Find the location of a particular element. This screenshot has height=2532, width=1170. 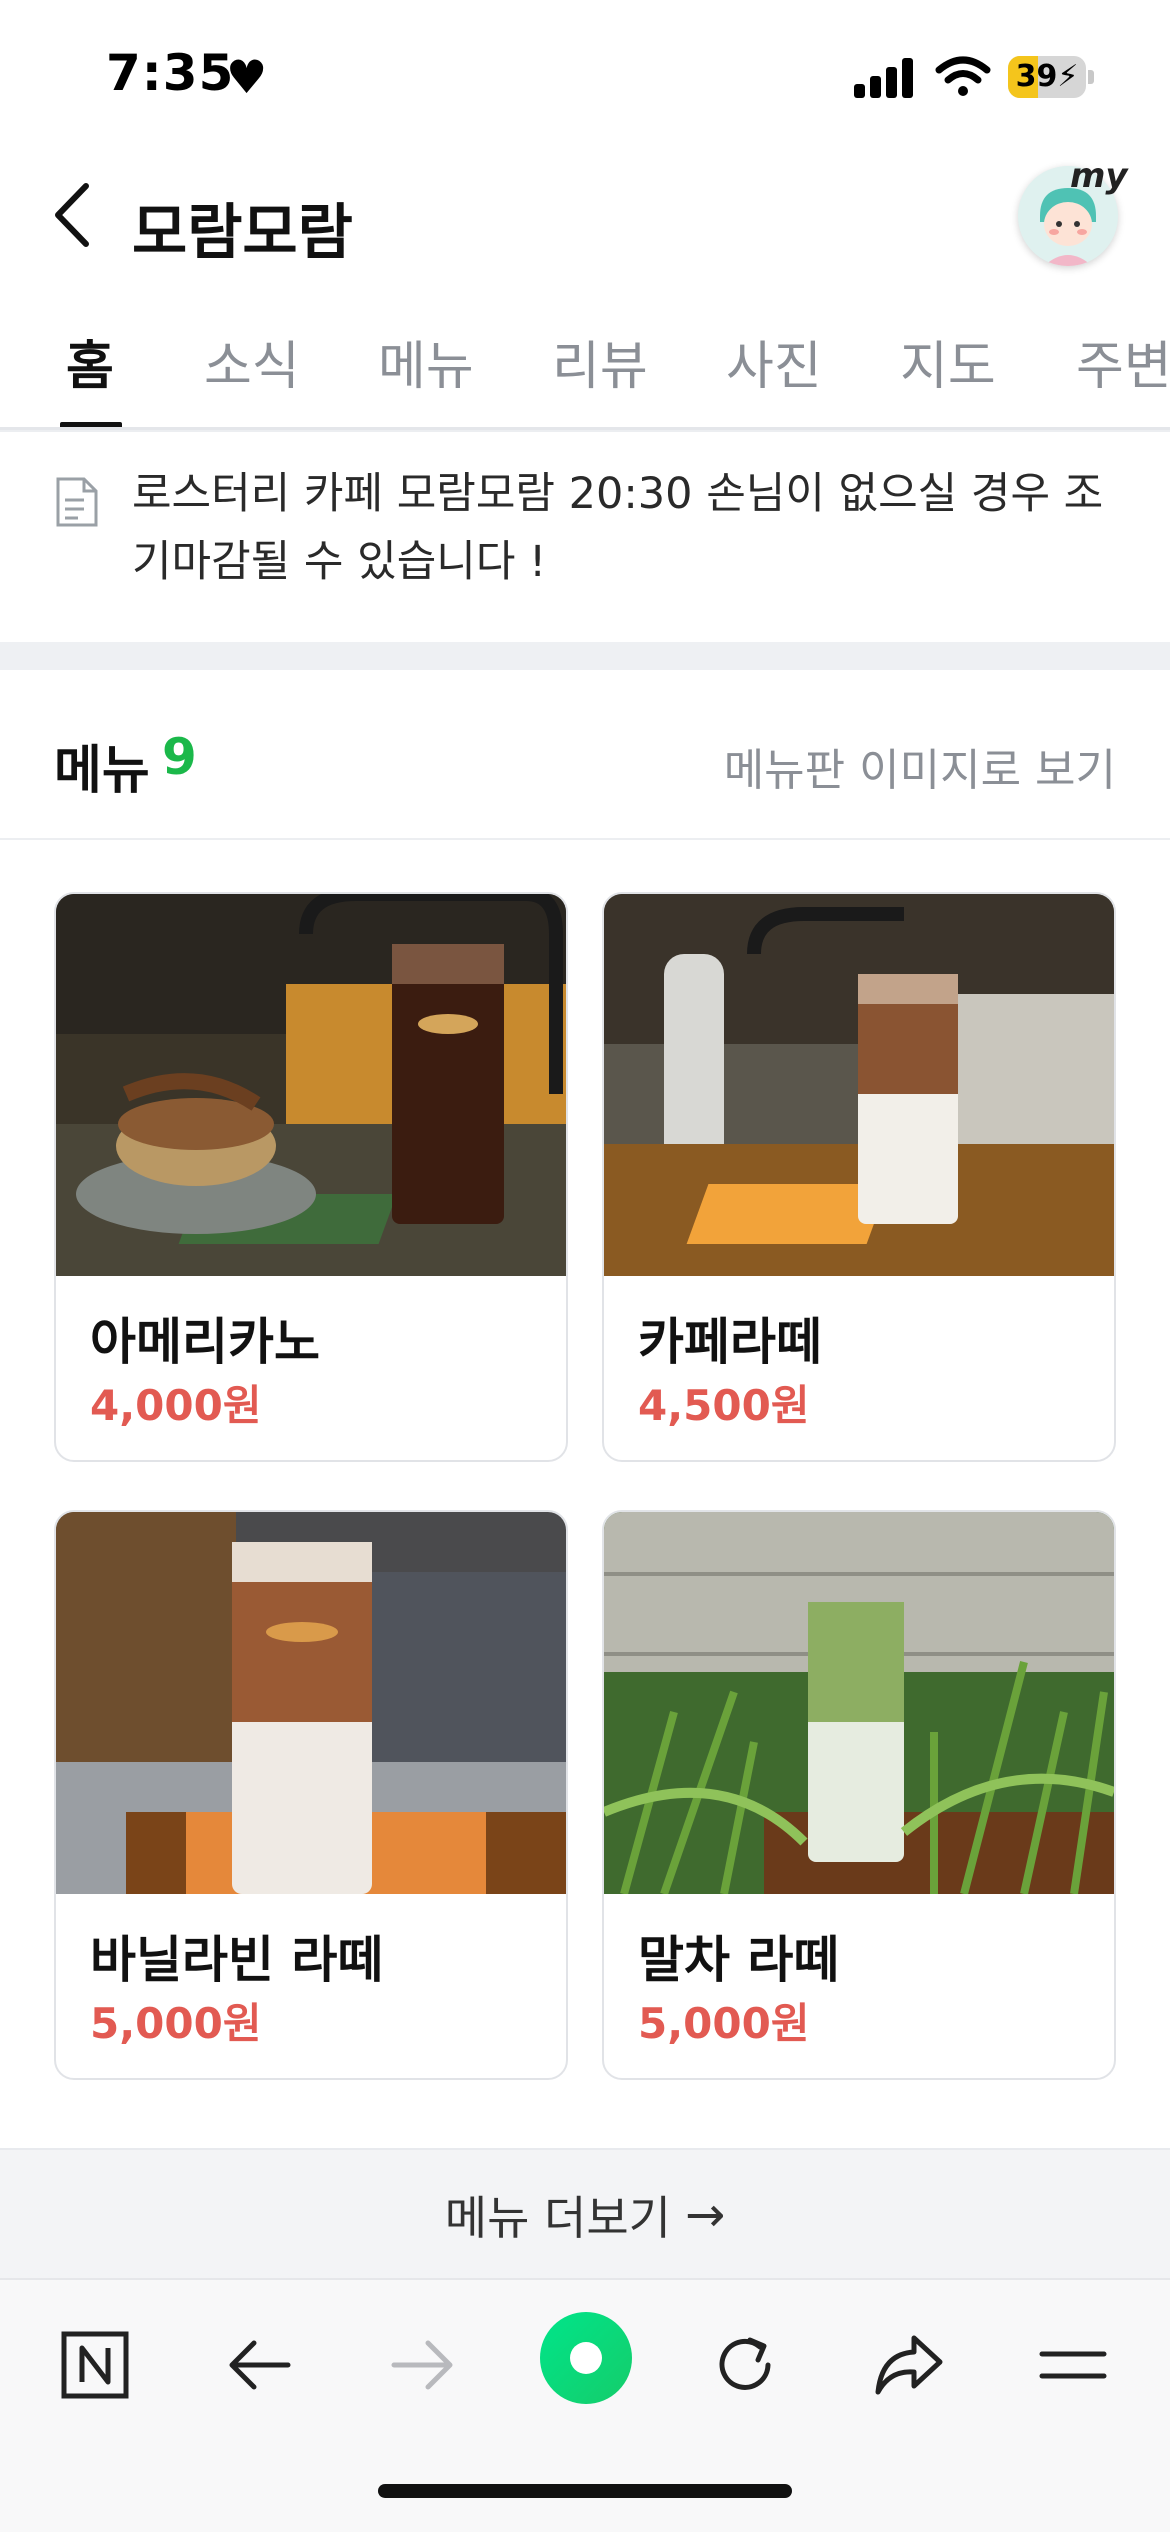

more-menu-label: 메뉴 더보기 is located at coordinates (557, 2218).